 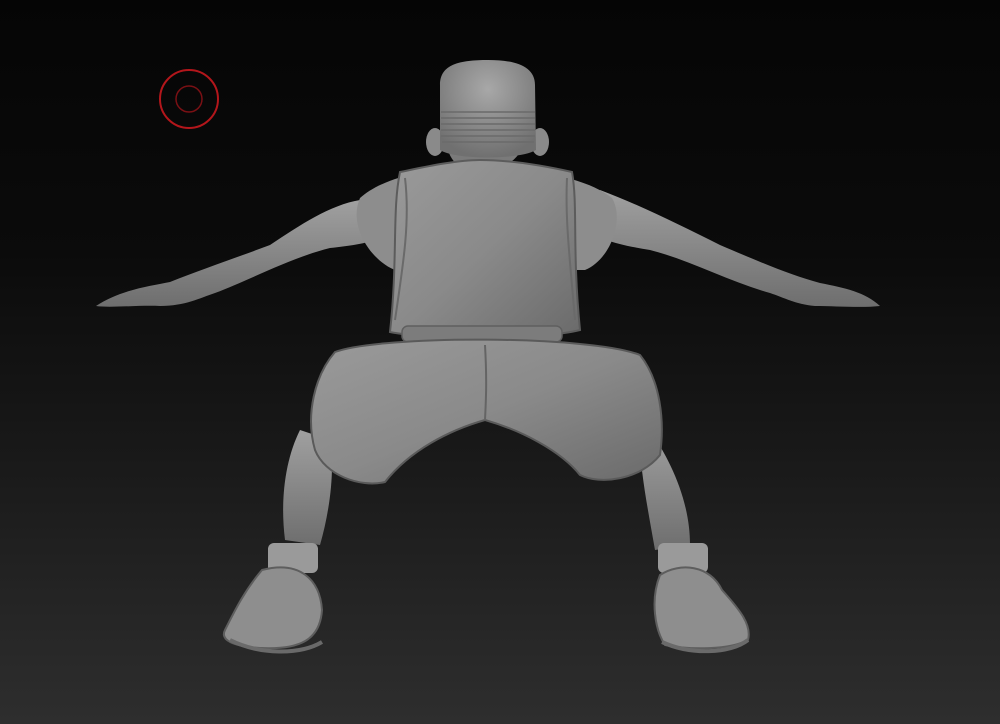 I want to click on left-sneaker, so click(x=273, y=598).